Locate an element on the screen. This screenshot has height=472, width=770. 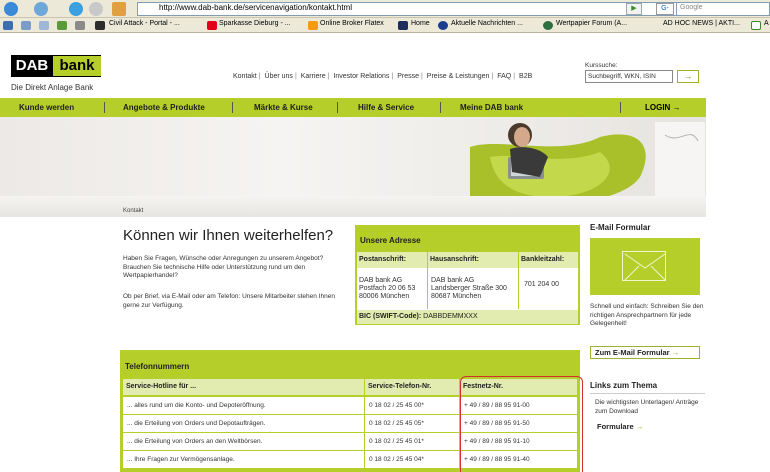
forward-icon is located at coordinates (41, 9).